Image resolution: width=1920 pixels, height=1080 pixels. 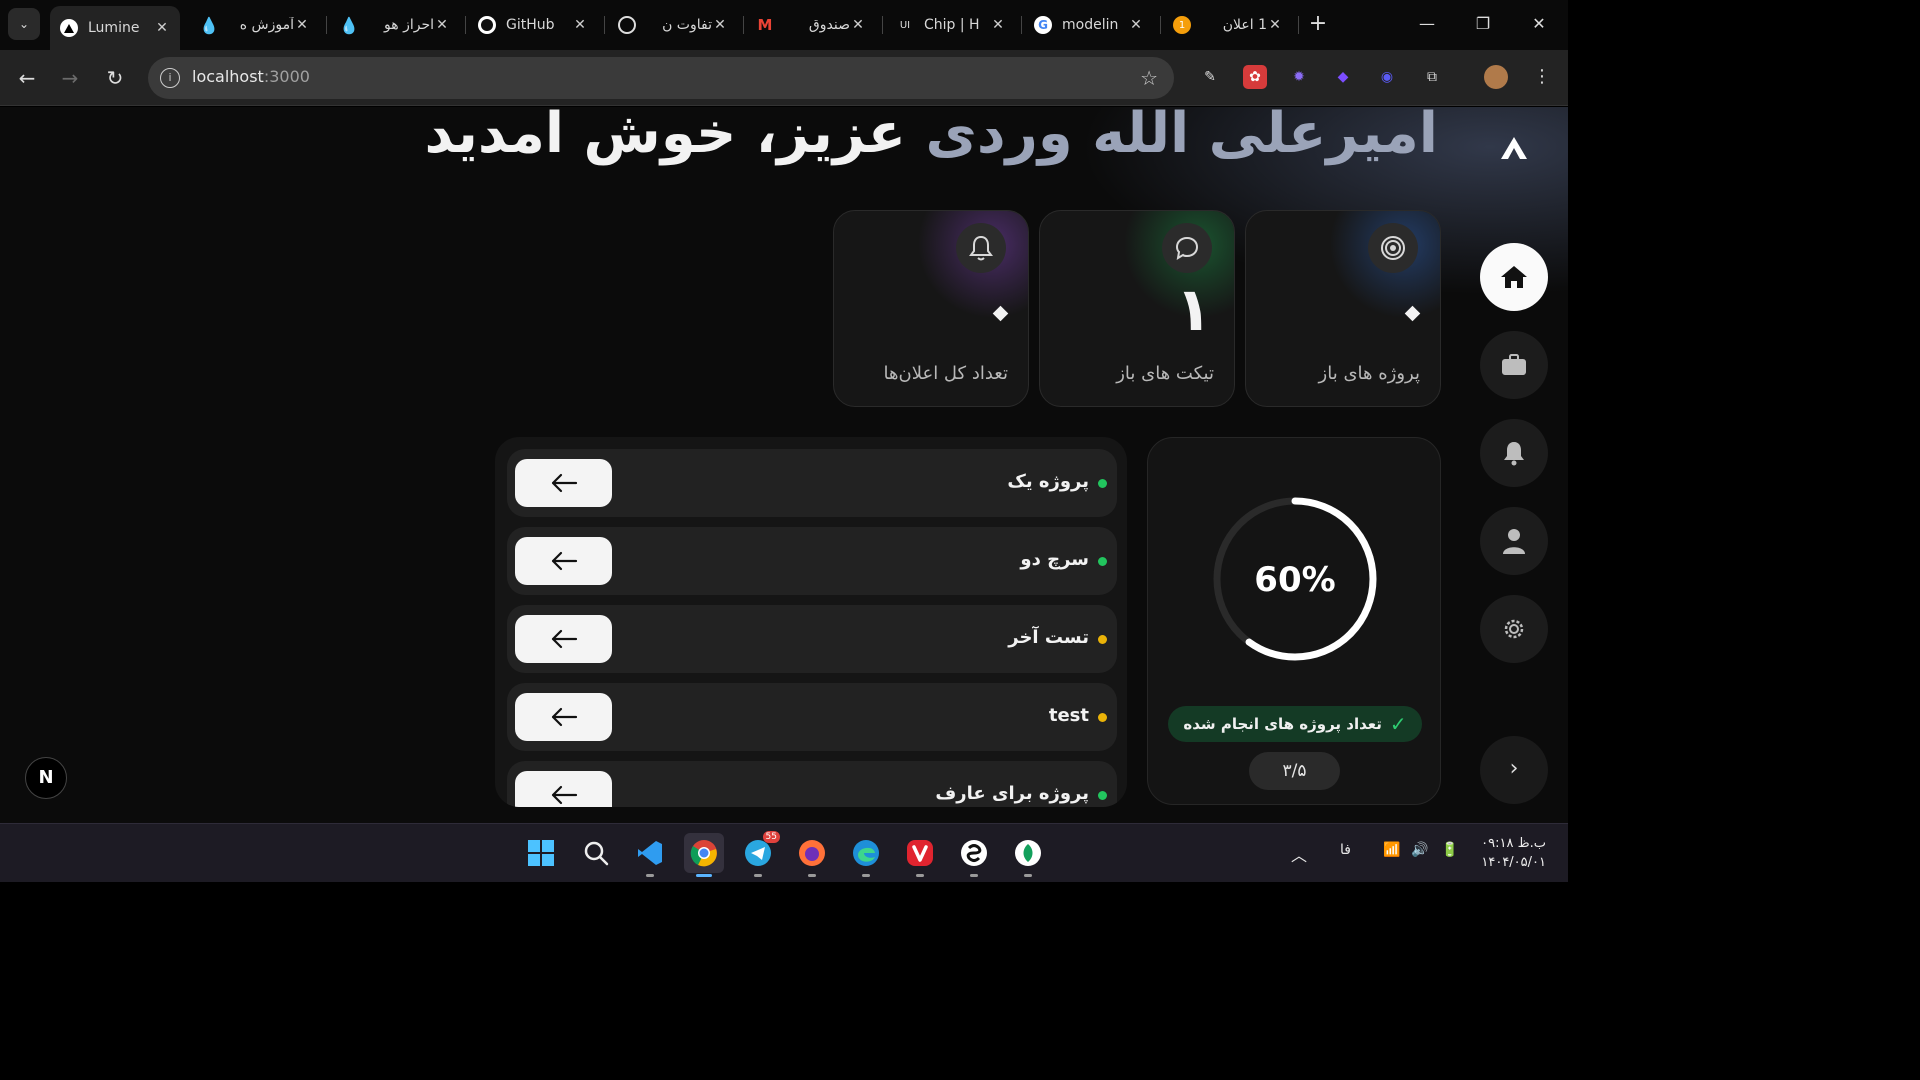 What do you see at coordinates (1299, 854) in the screenshot?
I see `tray-chevron-up-icon: ︿` at bounding box center [1299, 854].